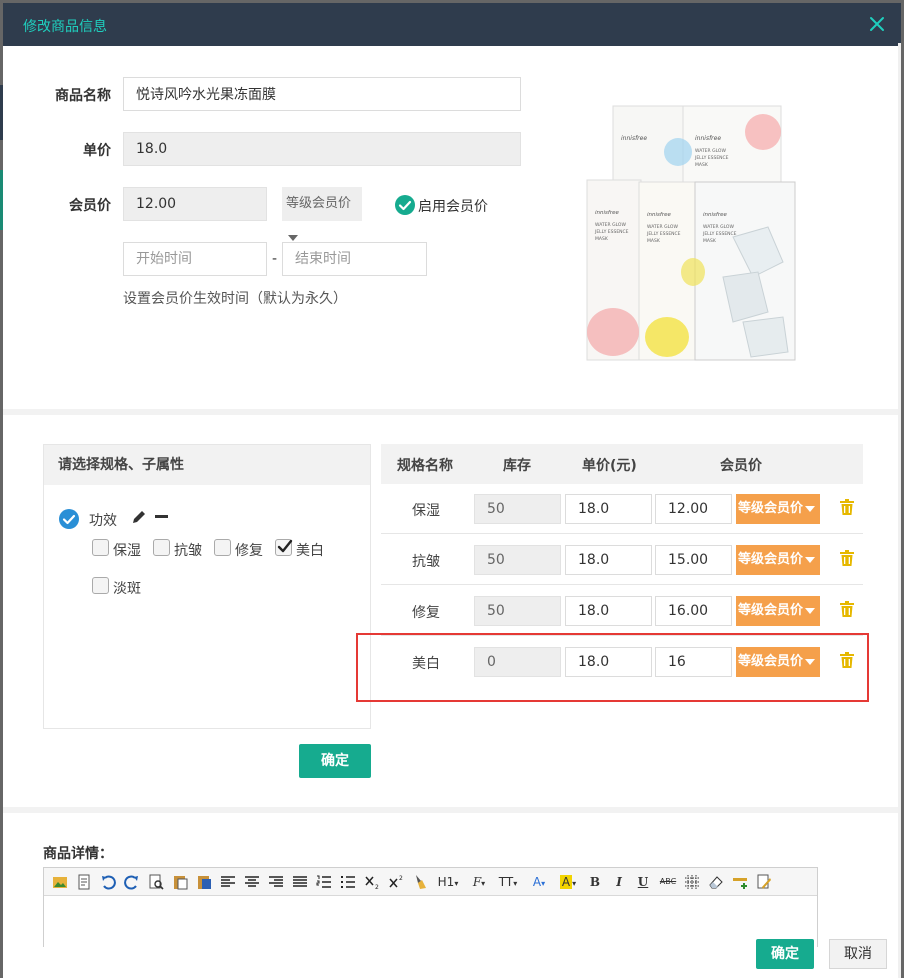 The width and height of the screenshot is (904, 978). I want to click on minus-icon, so click(161, 517).